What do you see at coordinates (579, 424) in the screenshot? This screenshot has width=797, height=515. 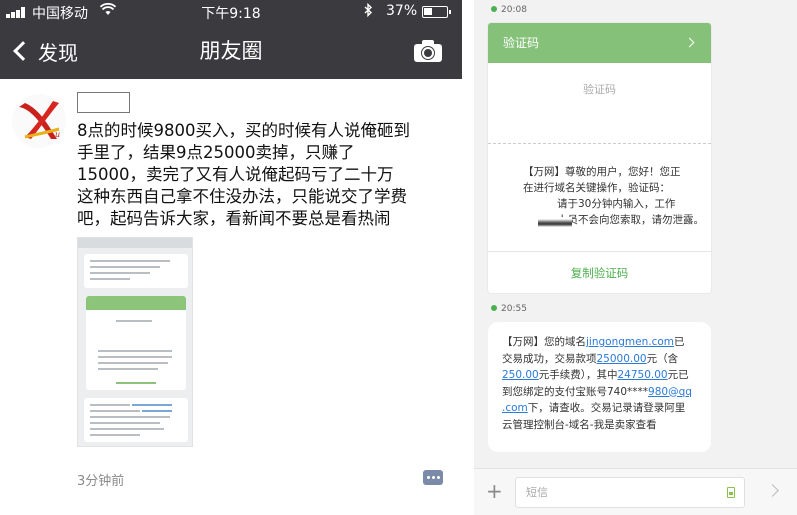 I see `message-line: 云管理控制台-域名-我是卖家查看` at bounding box center [579, 424].